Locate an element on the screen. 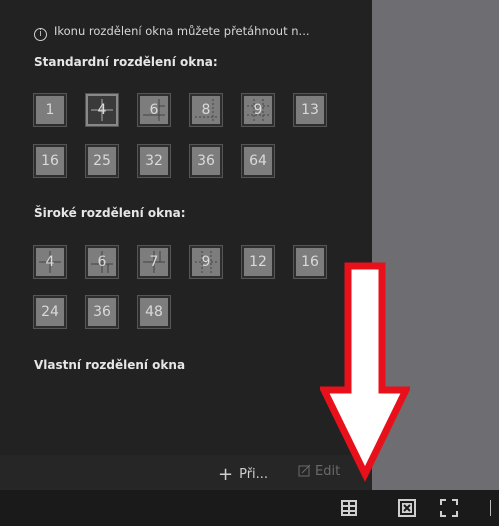 The width and height of the screenshot is (499, 526). edit-icon is located at coordinates (304, 470).